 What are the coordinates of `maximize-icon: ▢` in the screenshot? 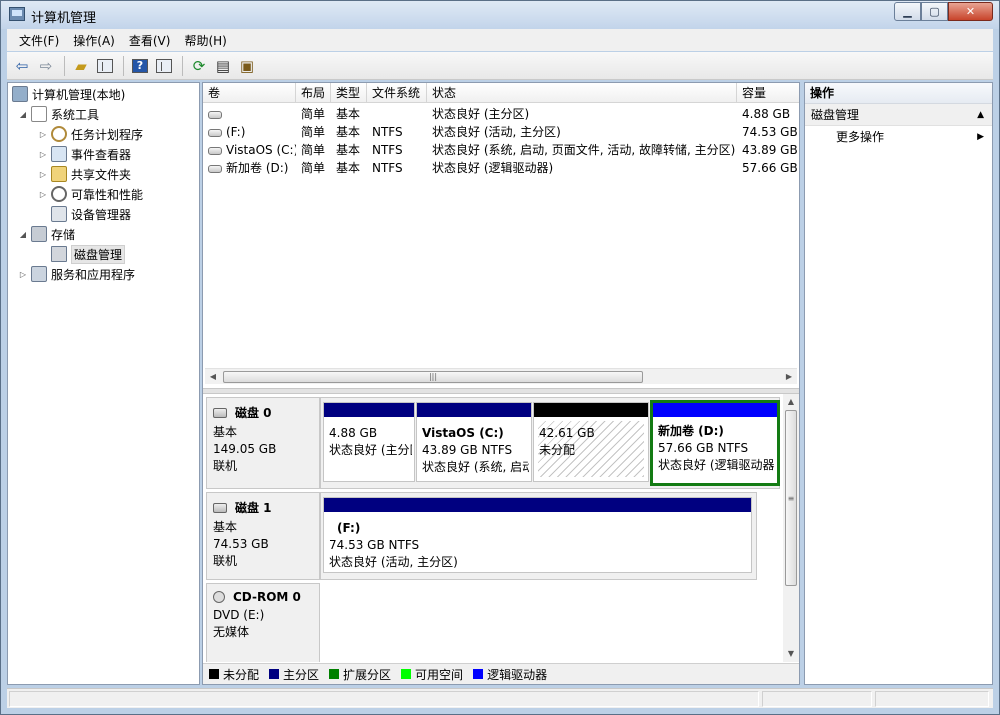 It's located at (934, 11).